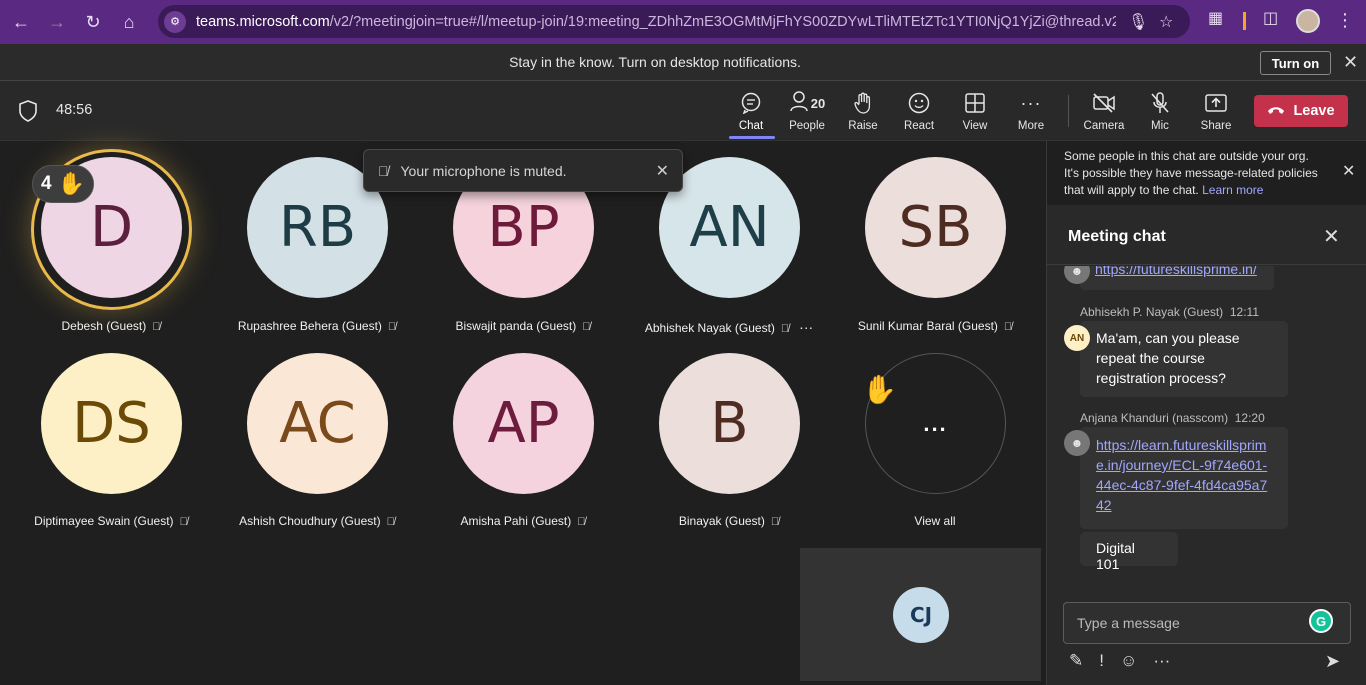 This screenshot has width=1366, height=685. What do you see at coordinates (1276, 111) in the screenshot?
I see `phone-hangup-icon` at bounding box center [1276, 111].